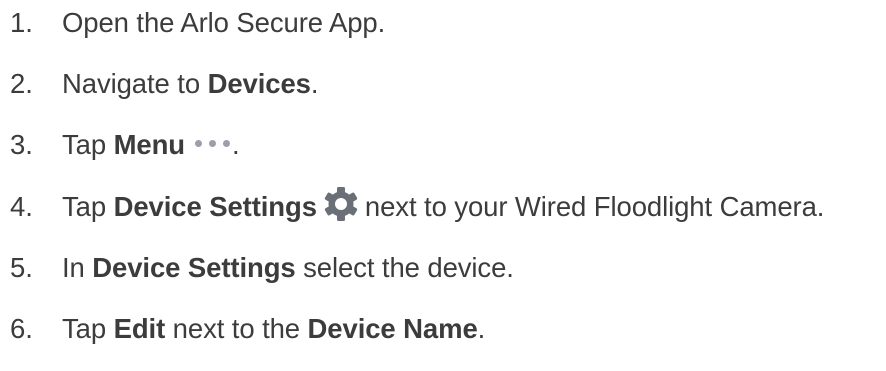  Describe the element at coordinates (21, 328) in the screenshot. I see `step-number: 6.` at that location.